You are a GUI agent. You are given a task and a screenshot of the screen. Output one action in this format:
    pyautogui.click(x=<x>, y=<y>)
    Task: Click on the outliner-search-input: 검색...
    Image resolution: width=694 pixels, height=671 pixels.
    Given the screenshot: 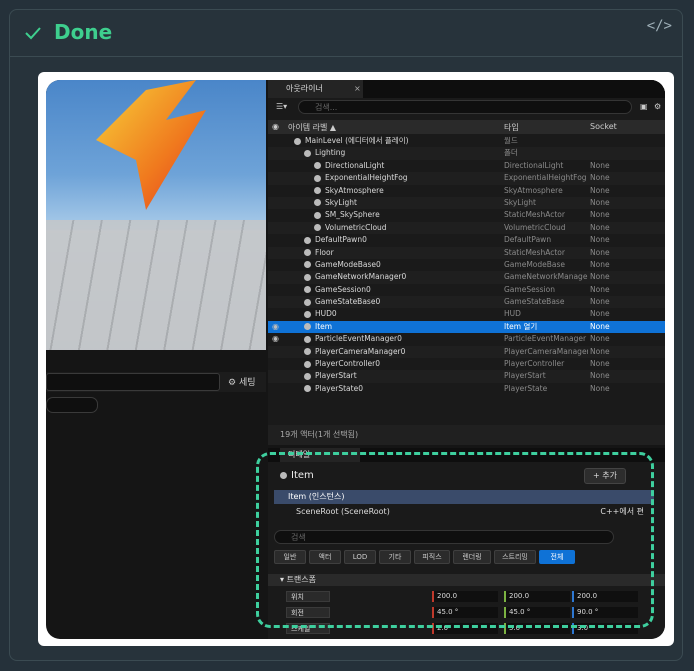 What is the action you would take?
    pyautogui.click(x=465, y=107)
    